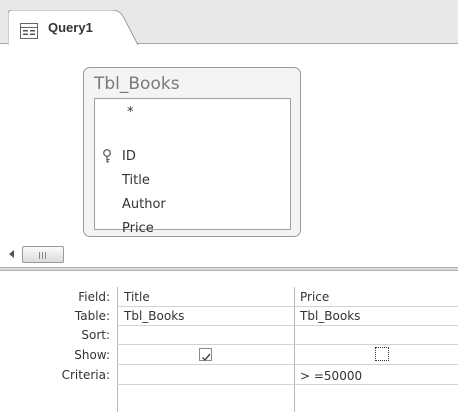 This screenshot has height=412, width=458. Describe the element at coordinates (107, 156) in the screenshot. I see `primary-key-icon` at that location.